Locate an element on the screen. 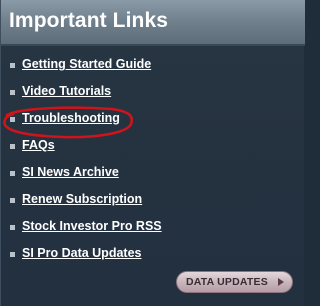 This screenshot has width=320, height=306. panel-title: Important Links is located at coordinates (89, 20).